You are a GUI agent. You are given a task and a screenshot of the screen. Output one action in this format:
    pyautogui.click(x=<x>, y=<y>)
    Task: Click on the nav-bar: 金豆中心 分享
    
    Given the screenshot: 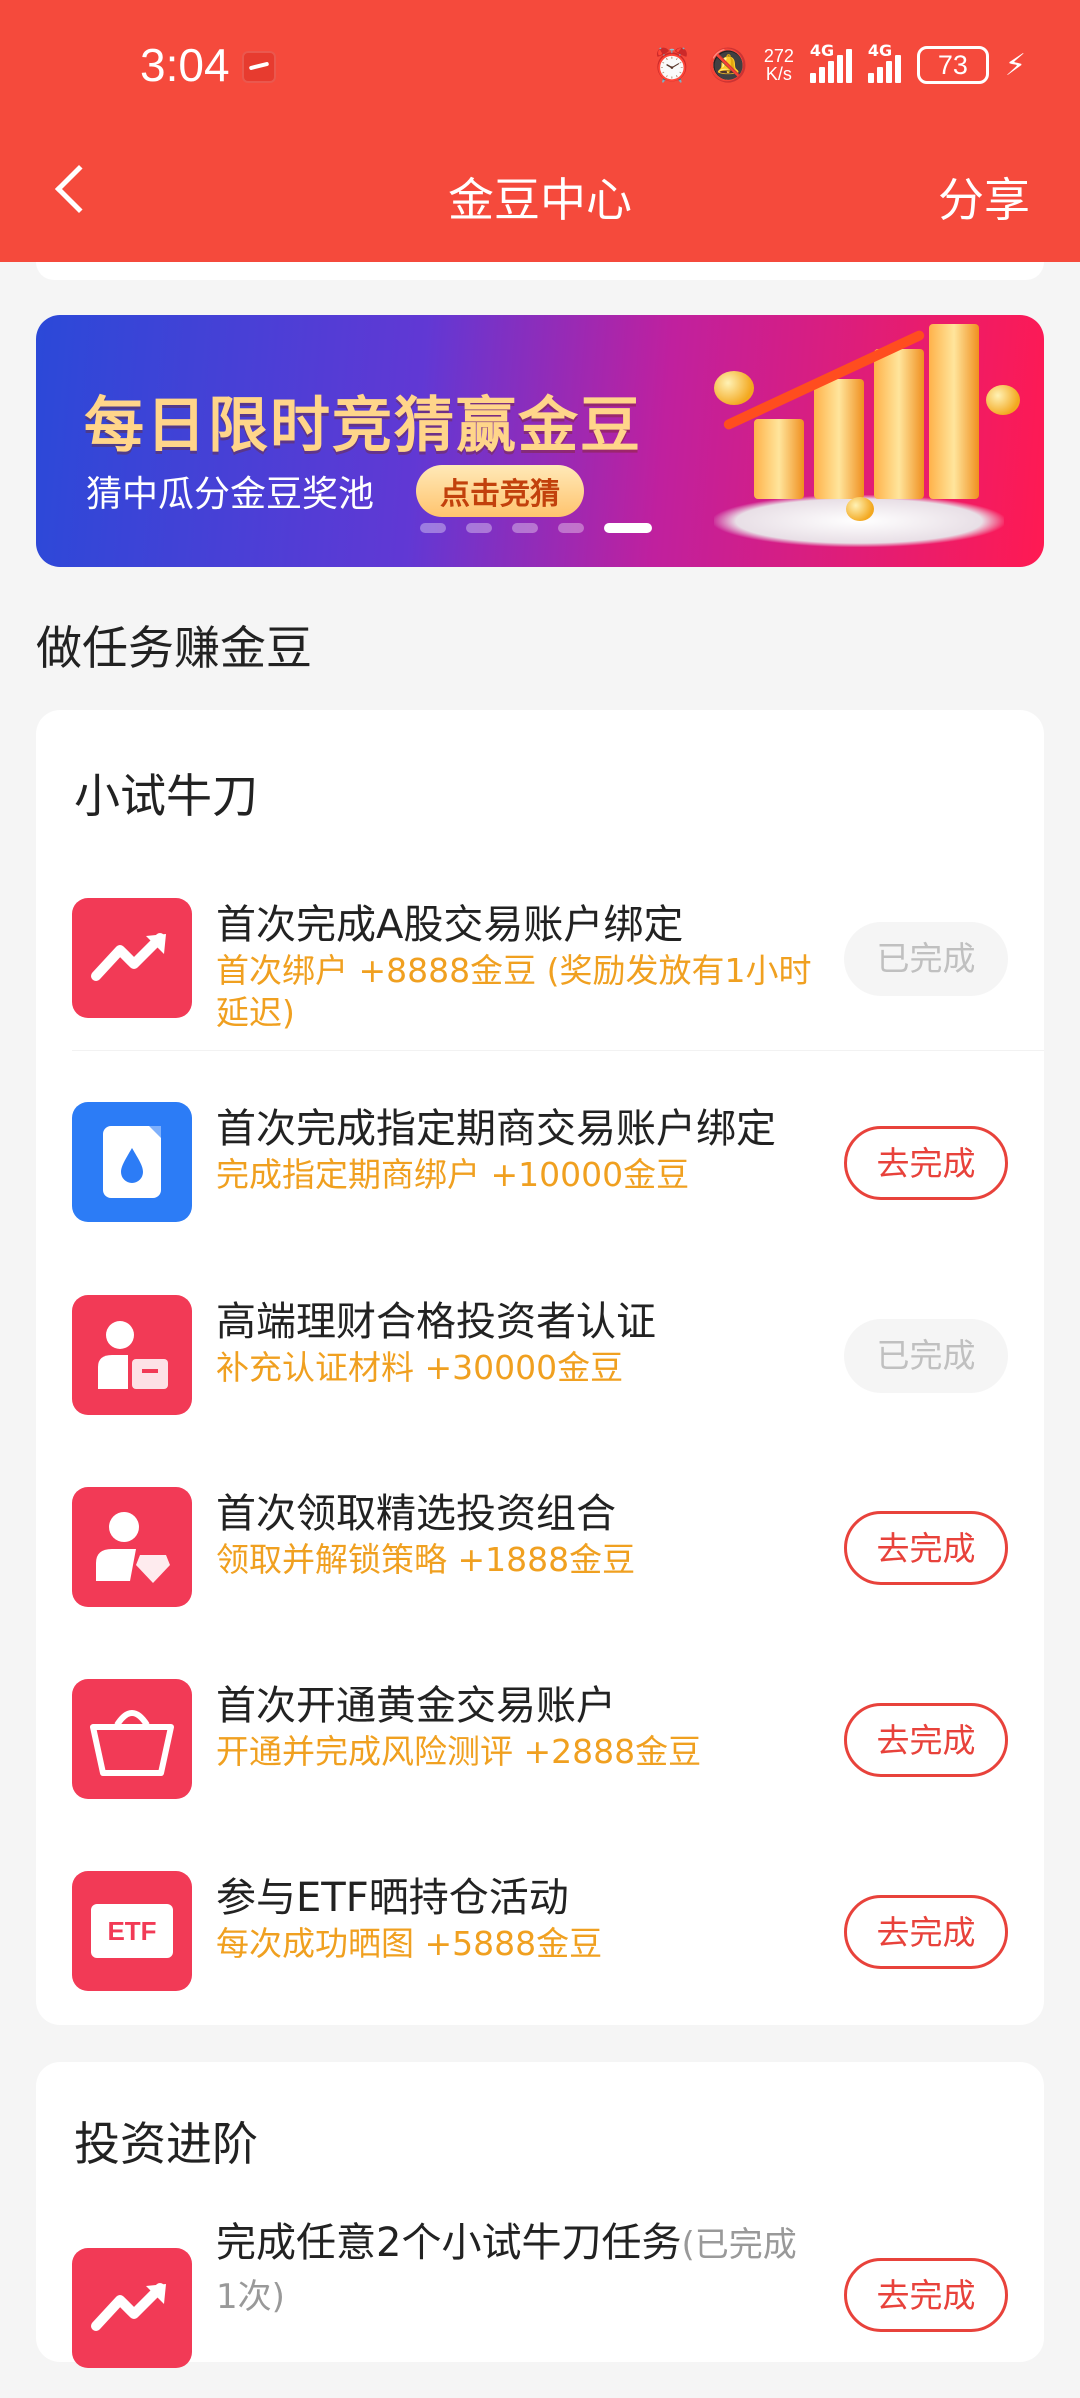 What is the action you would take?
    pyautogui.click(x=540, y=195)
    